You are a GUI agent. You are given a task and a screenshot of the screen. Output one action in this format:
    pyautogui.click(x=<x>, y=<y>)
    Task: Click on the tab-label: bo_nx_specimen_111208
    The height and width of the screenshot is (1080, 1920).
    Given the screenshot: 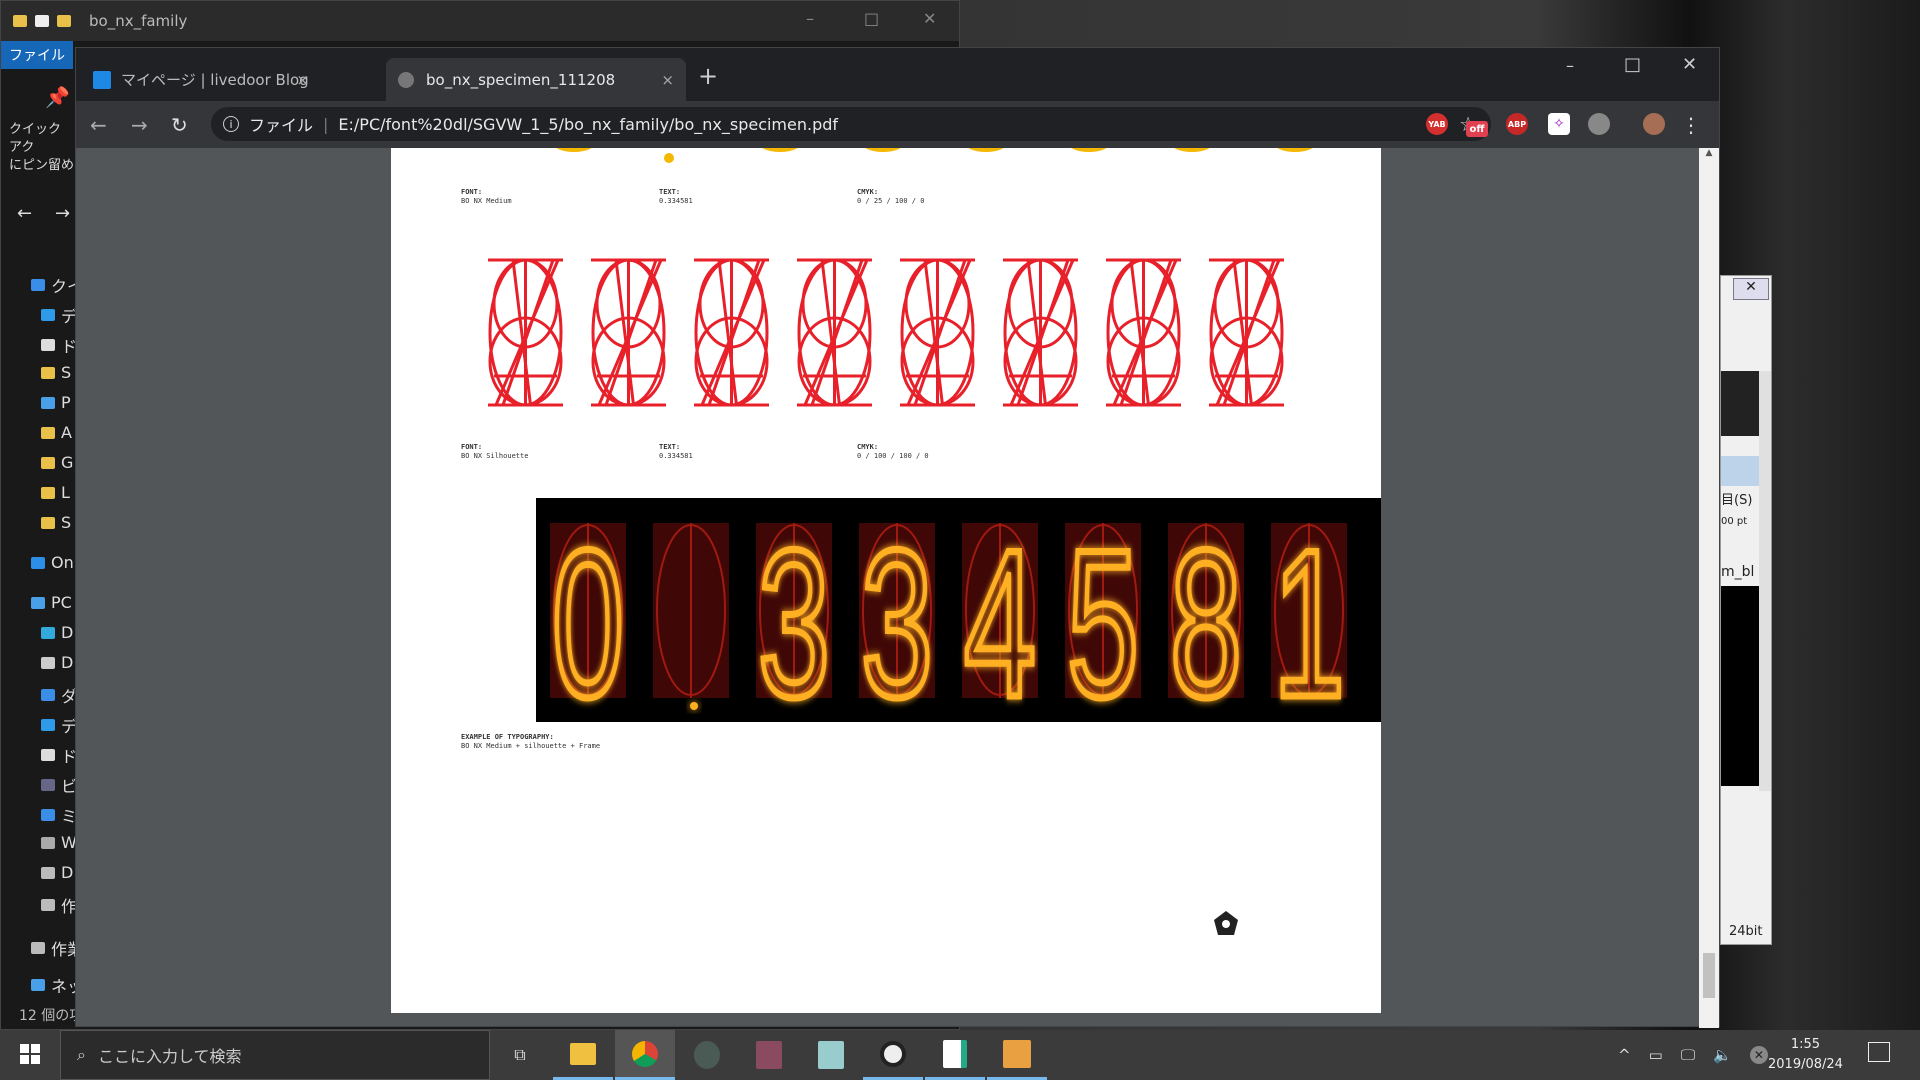 What is the action you would take?
    pyautogui.click(x=521, y=79)
    